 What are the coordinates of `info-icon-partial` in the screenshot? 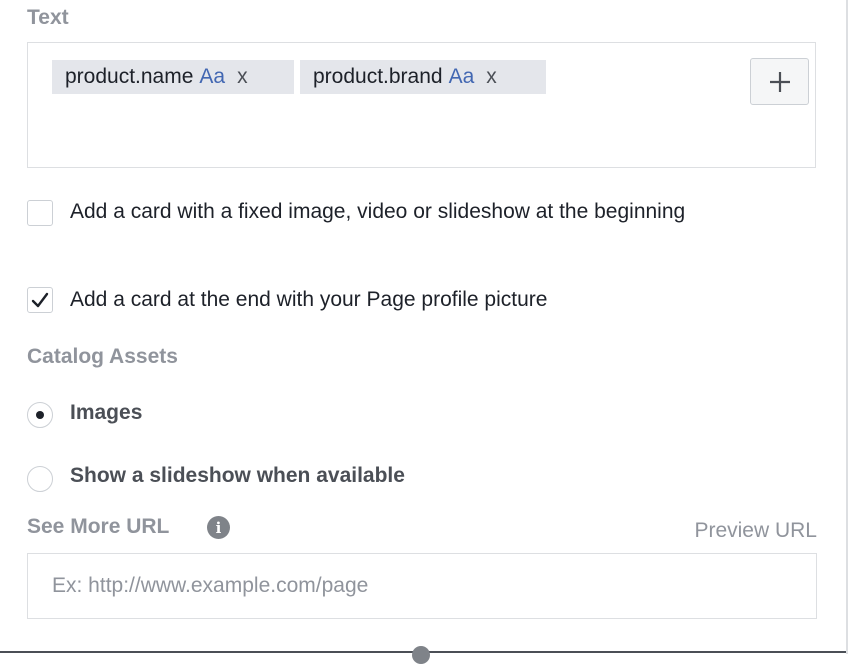 It's located at (421, 655).